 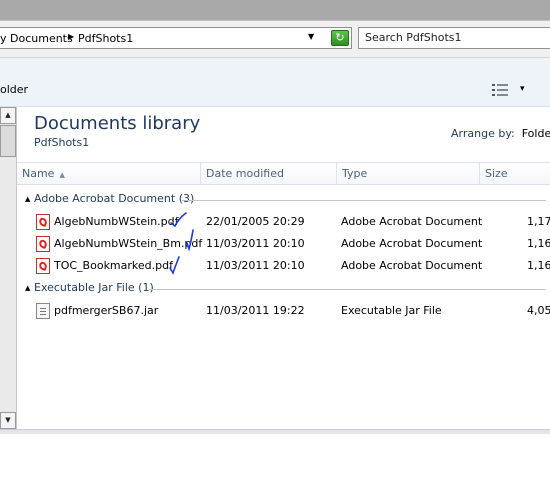 What do you see at coordinates (106, 310) in the screenshot?
I see `file-name: pdfmergerSB67.jar` at bounding box center [106, 310].